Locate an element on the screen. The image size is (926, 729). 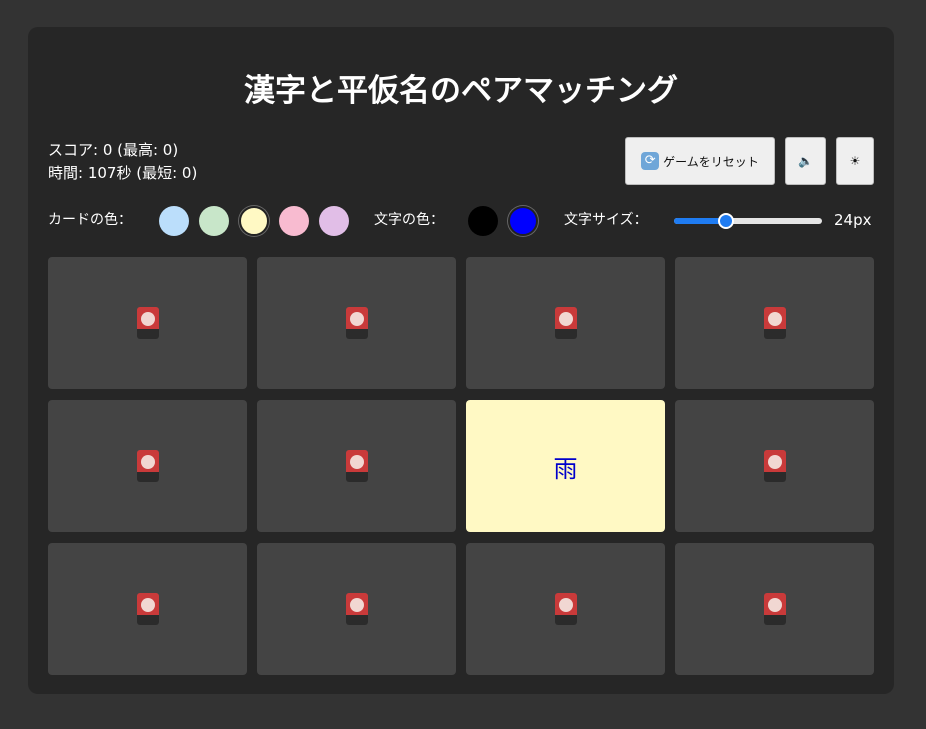
time-display: 時間: 107秒 (最短: 0) is located at coordinates (123, 173).